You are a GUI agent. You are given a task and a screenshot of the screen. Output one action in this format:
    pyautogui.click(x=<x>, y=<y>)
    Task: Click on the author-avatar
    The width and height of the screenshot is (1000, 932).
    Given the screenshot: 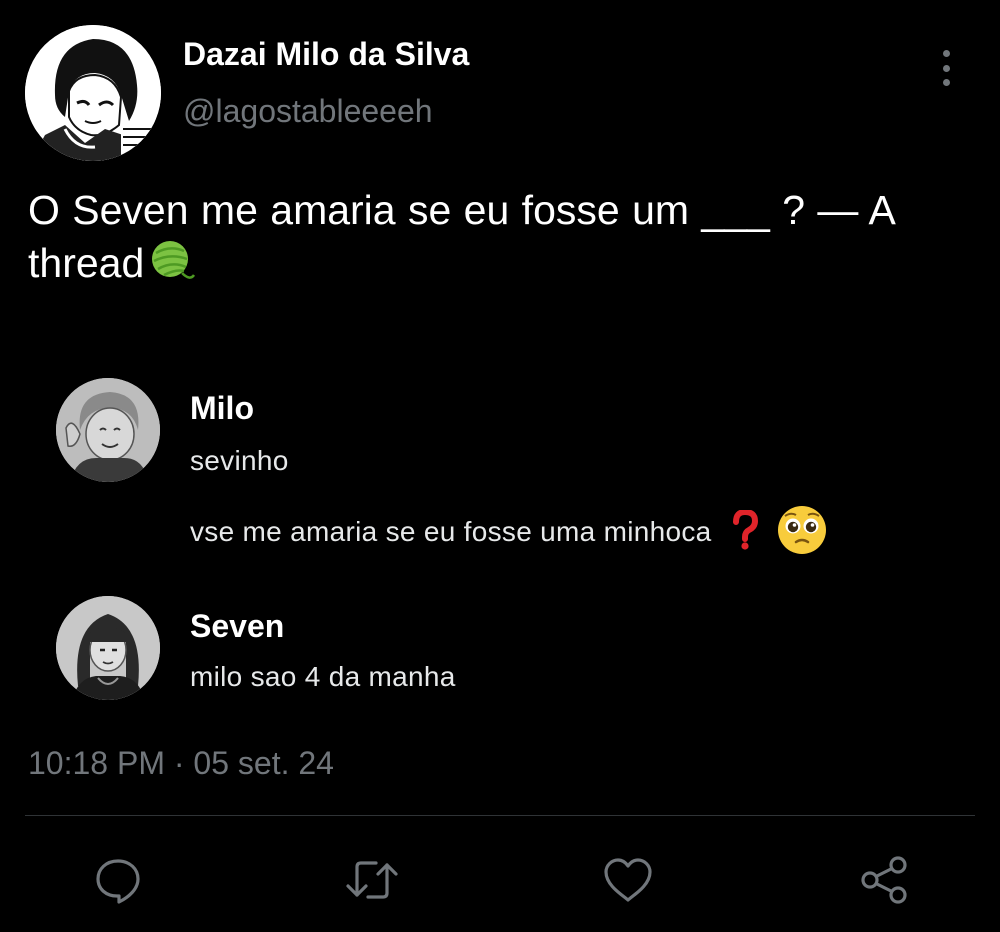 What is the action you would take?
    pyautogui.click(x=93, y=93)
    